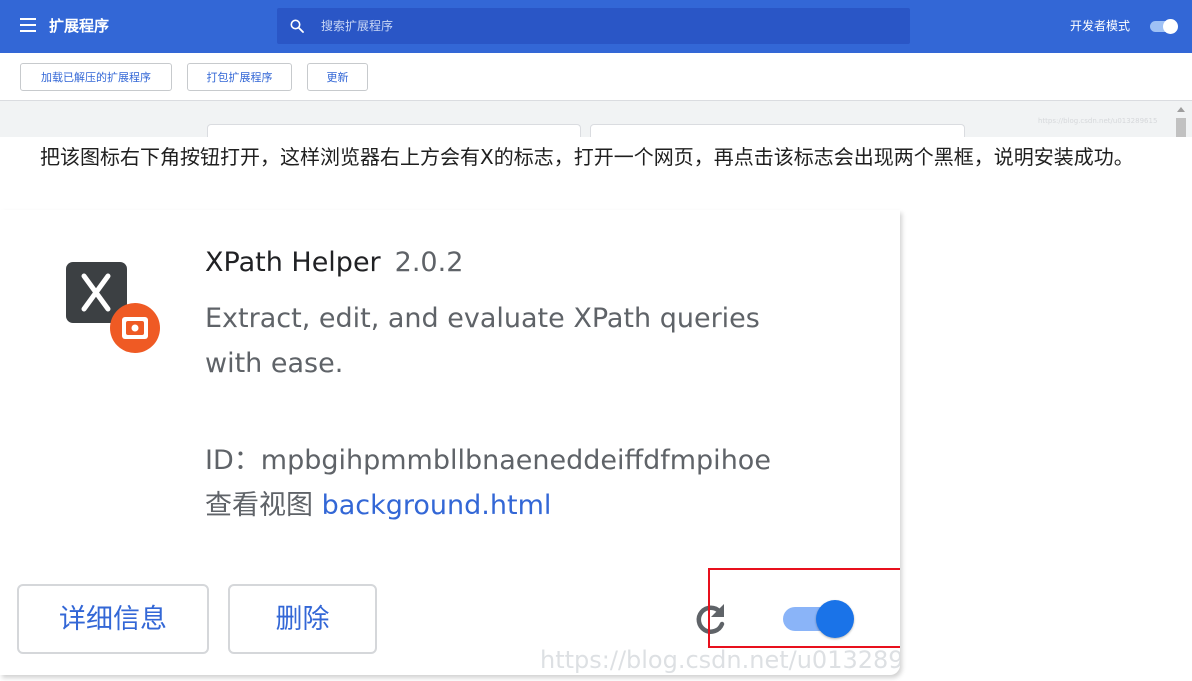 The width and height of the screenshot is (1192, 681). Describe the element at coordinates (113, 307) in the screenshot. I see `xpath-helper-icon` at that location.